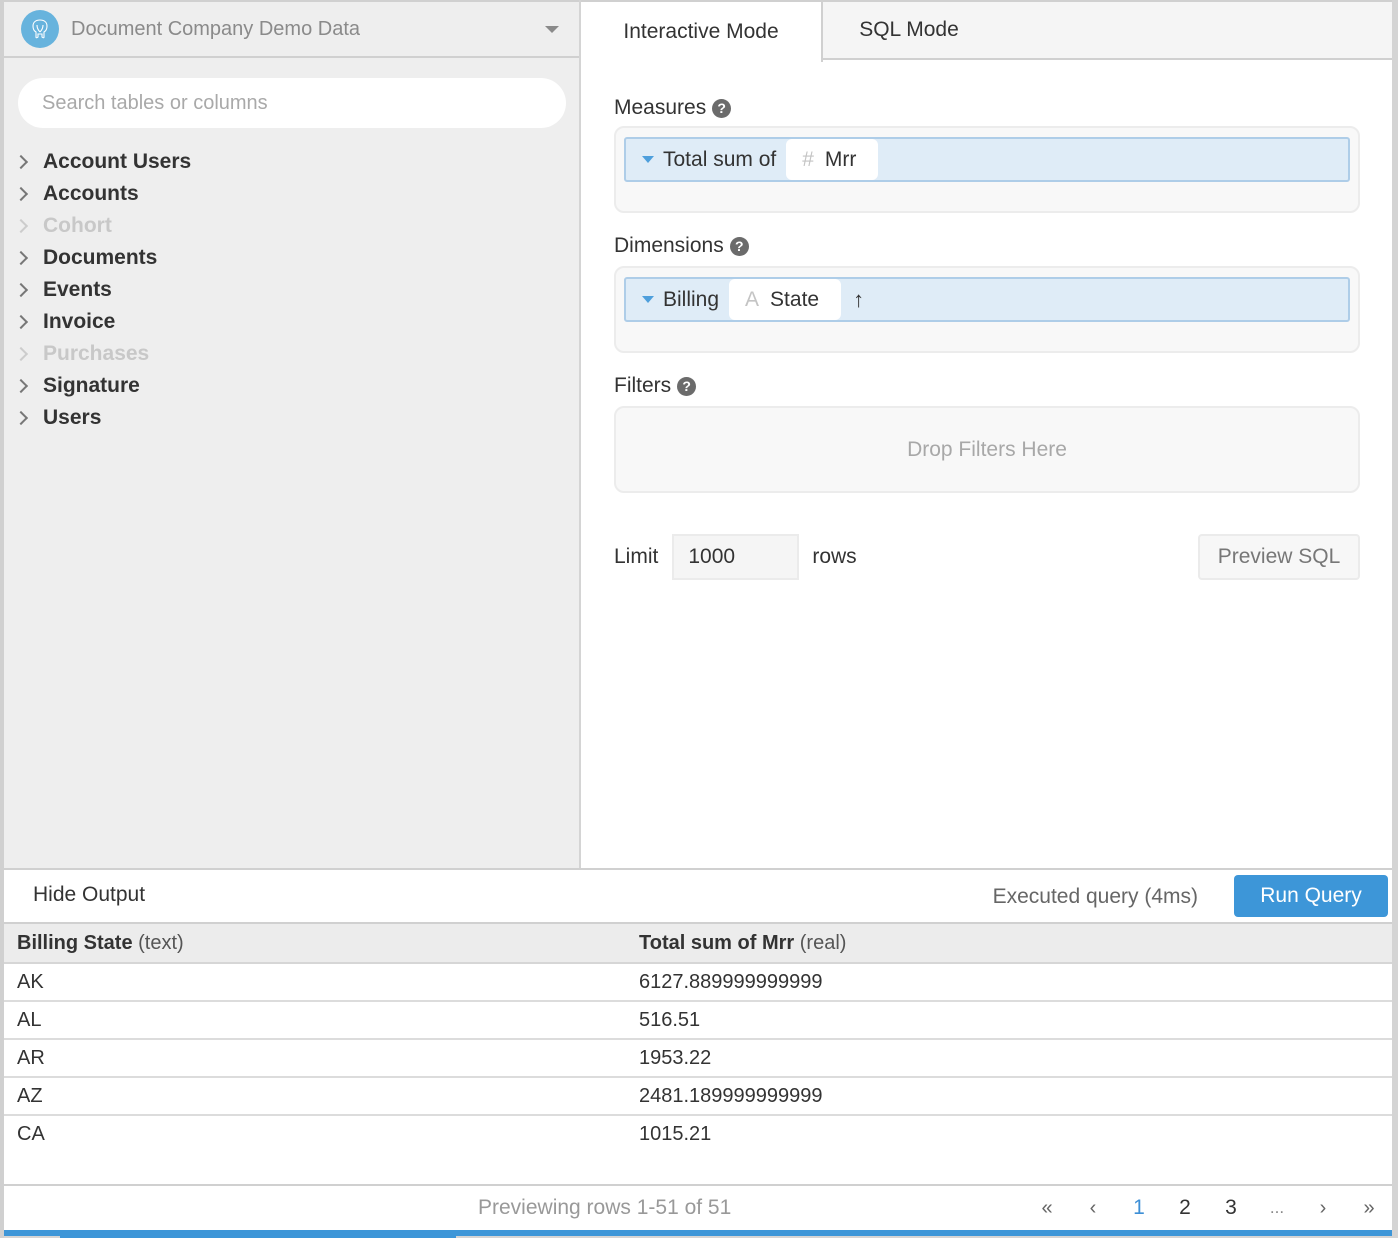  What do you see at coordinates (216, 28) in the screenshot?
I see `database-name: Document Company Demo Data` at bounding box center [216, 28].